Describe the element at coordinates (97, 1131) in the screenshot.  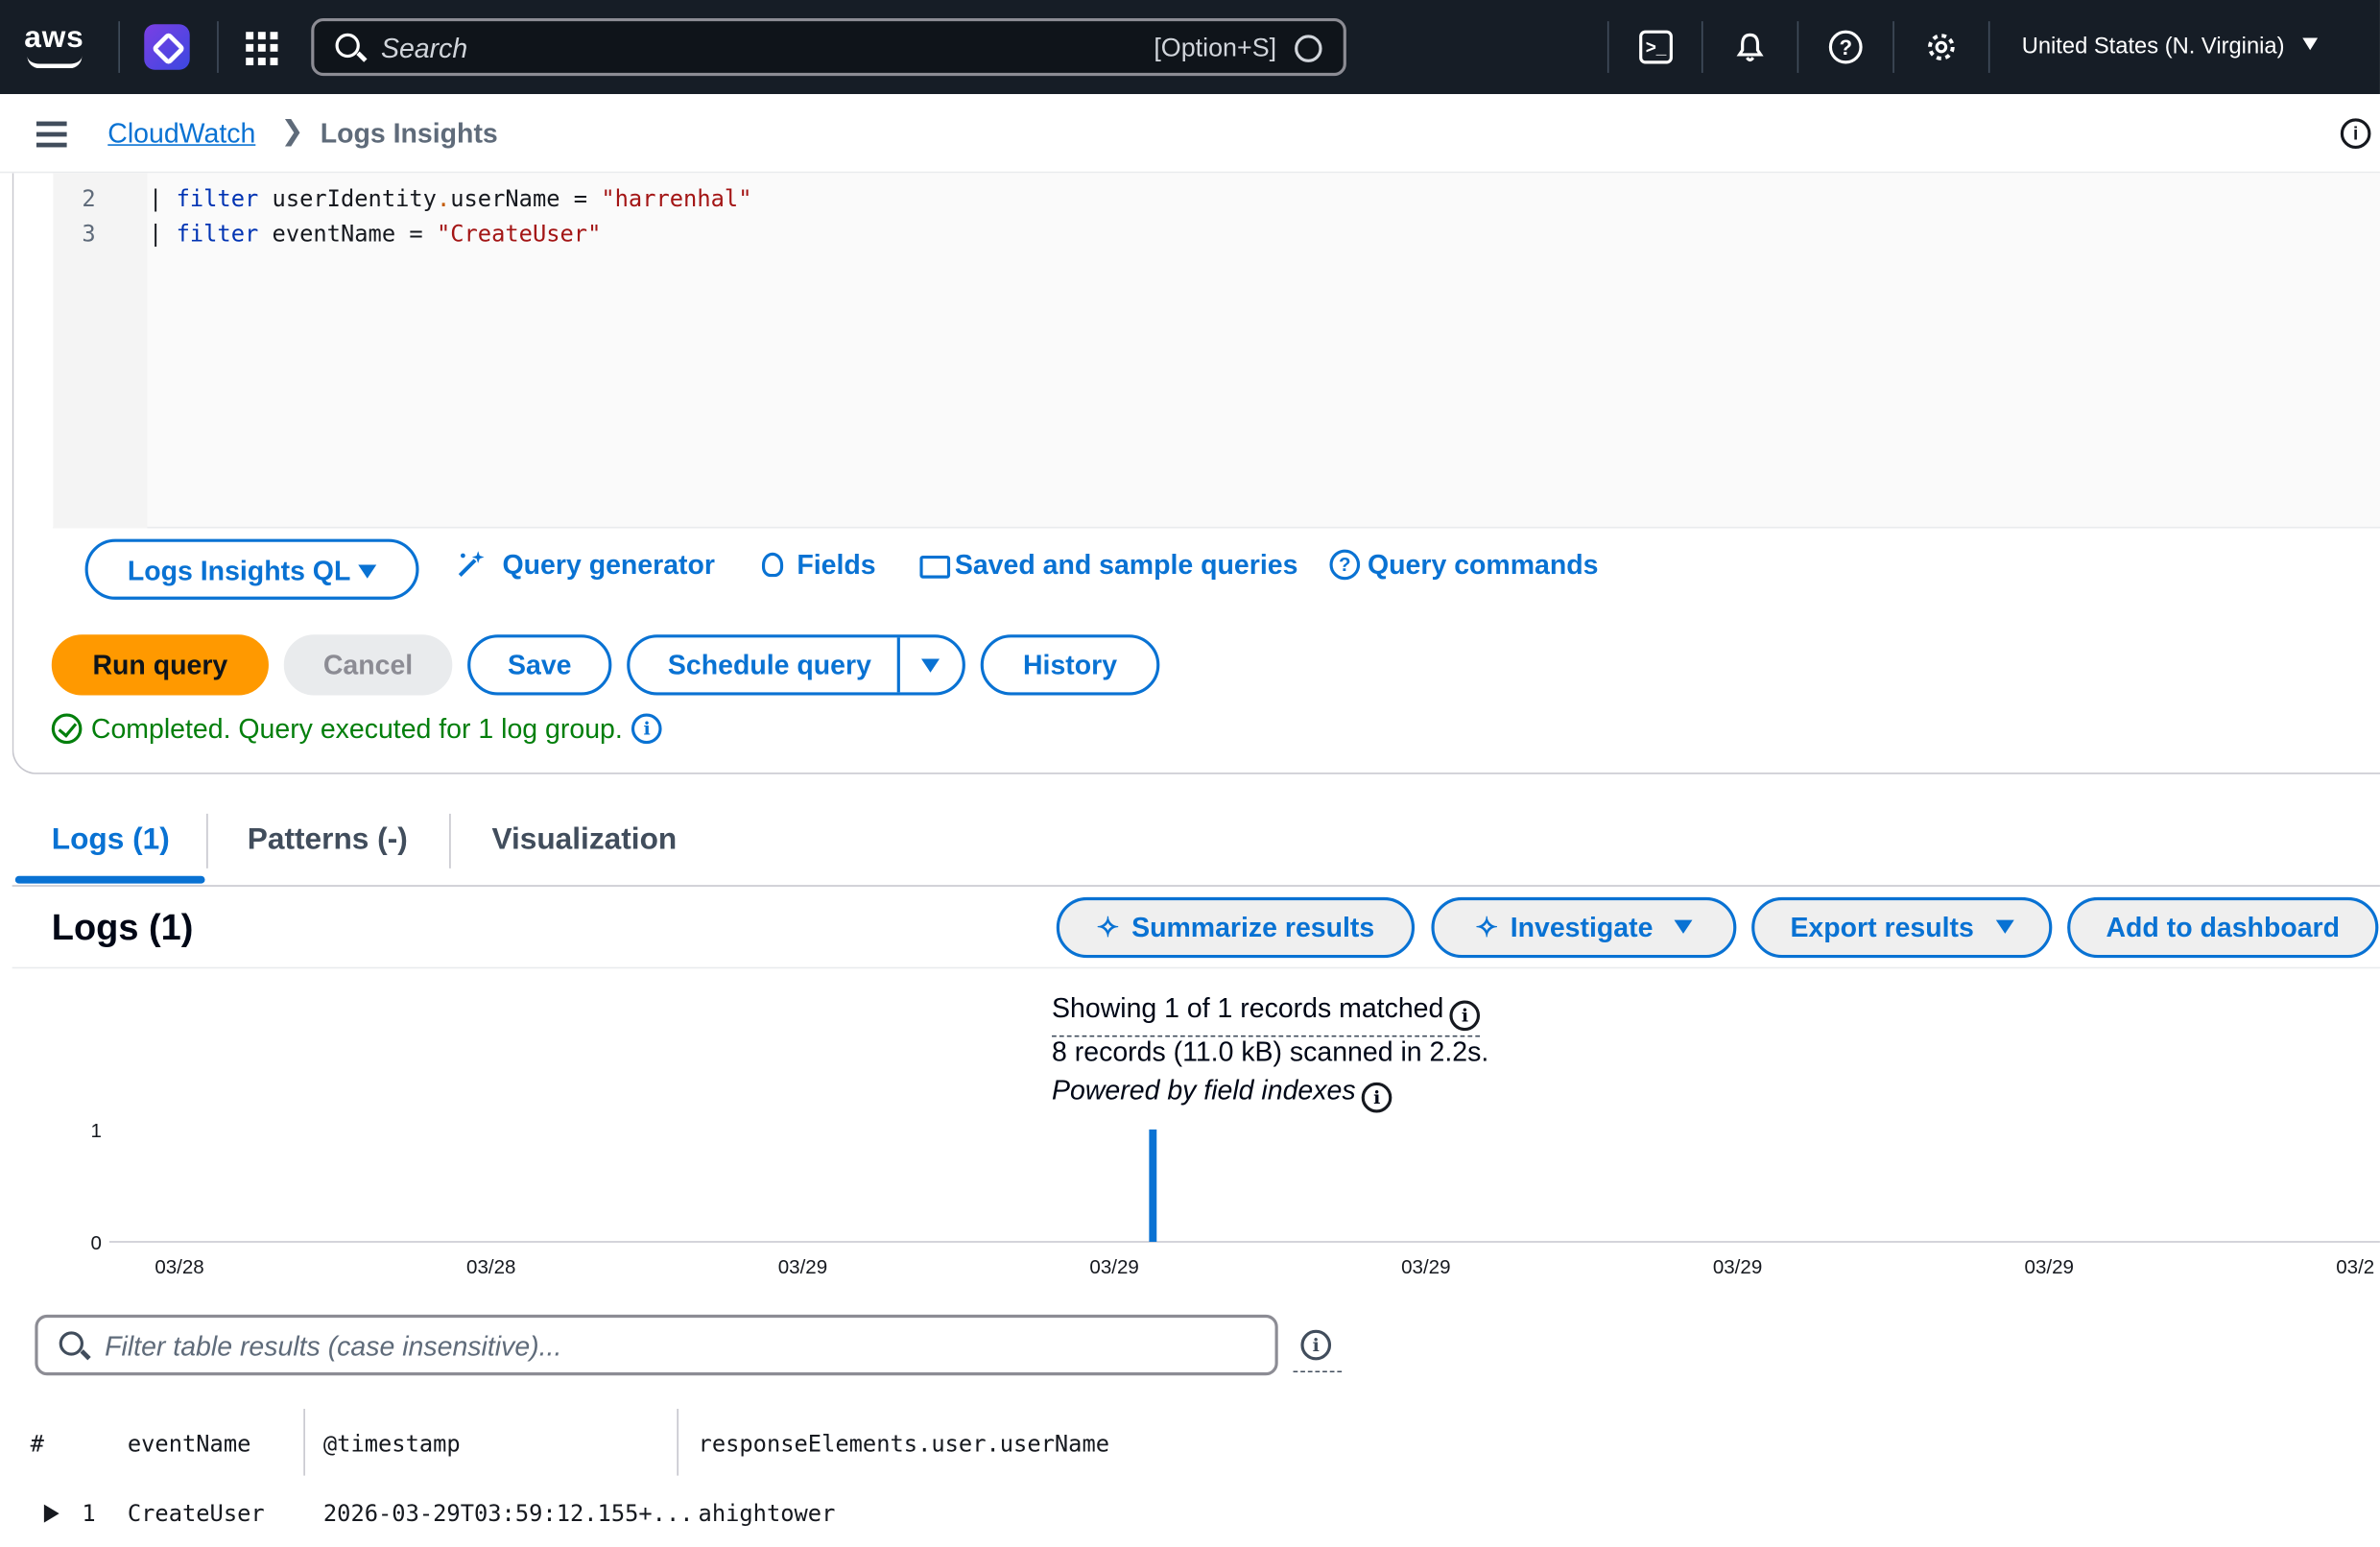
I see `y-tick-label: 1` at that location.